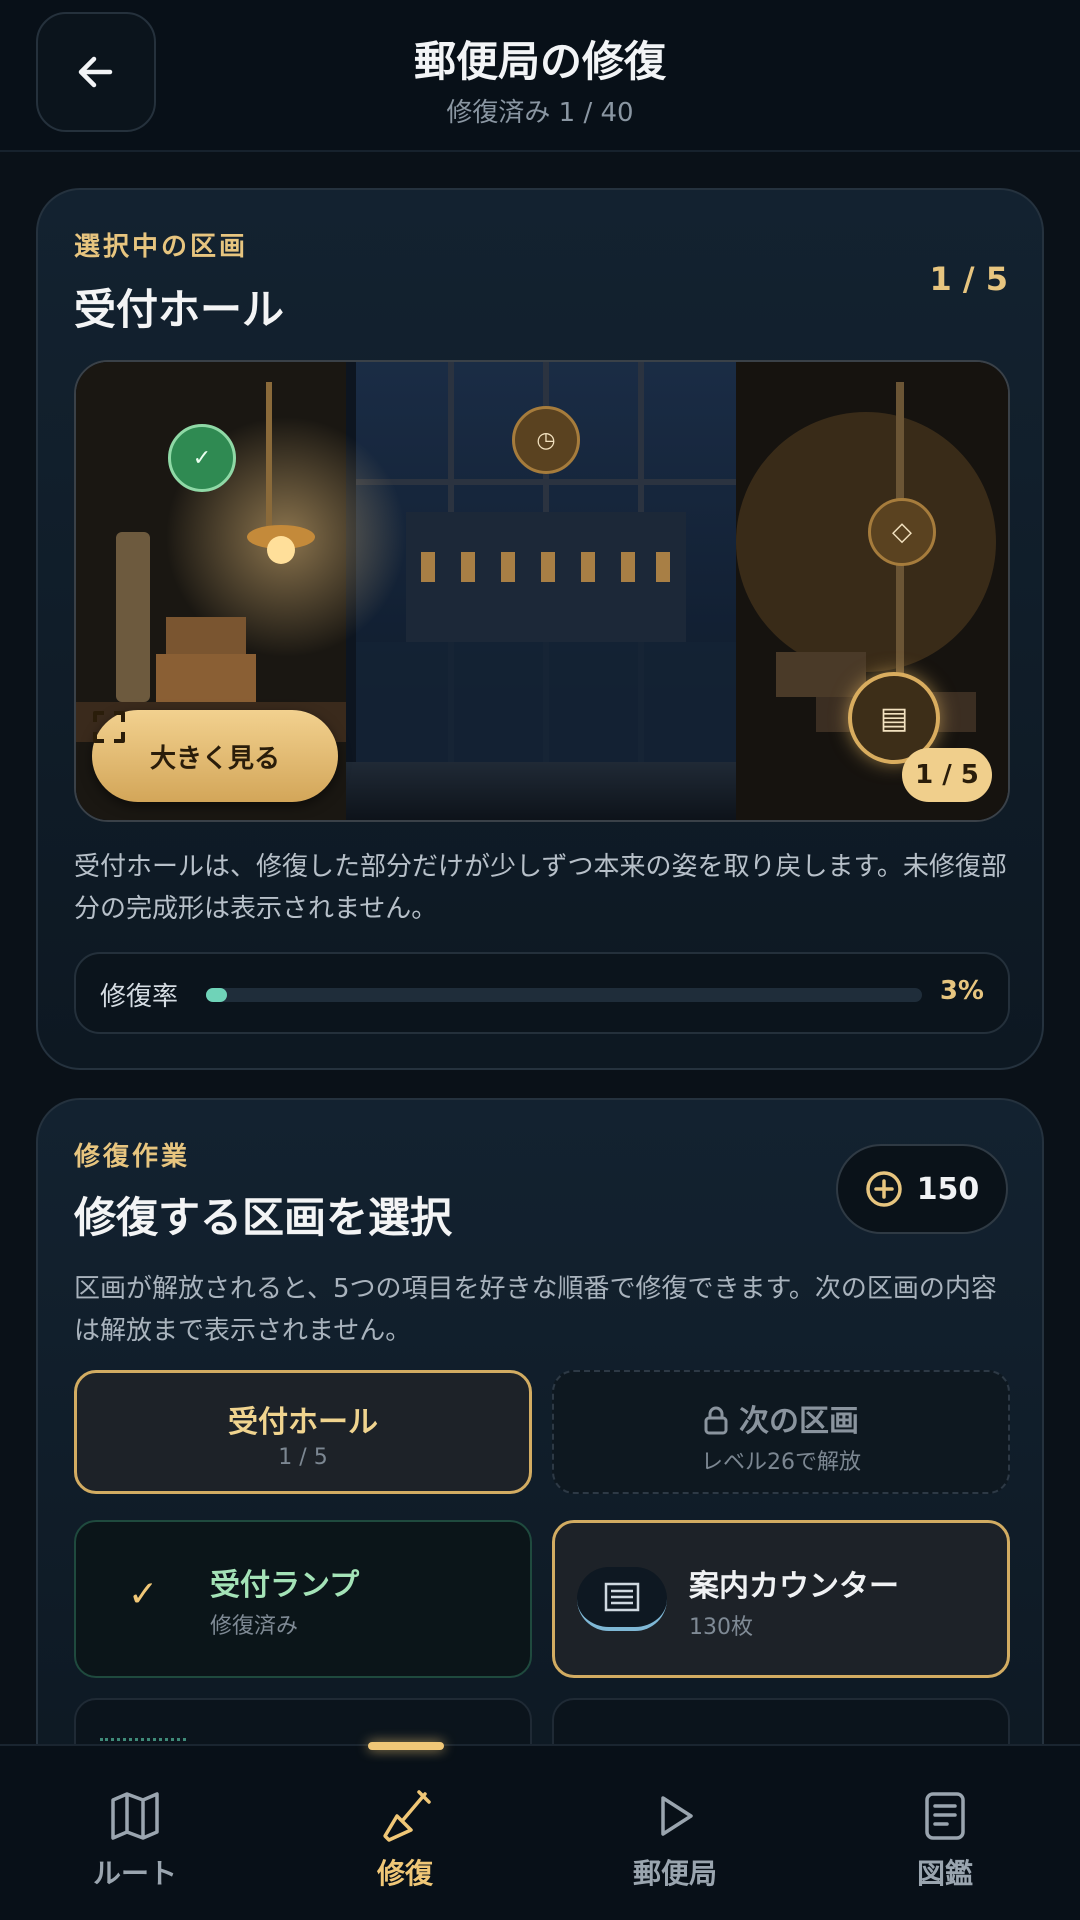 The width and height of the screenshot is (1080, 1920). Describe the element at coordinates (285, 1585) in the screenshot. I see `item-title: 受付ランプ` at that location.